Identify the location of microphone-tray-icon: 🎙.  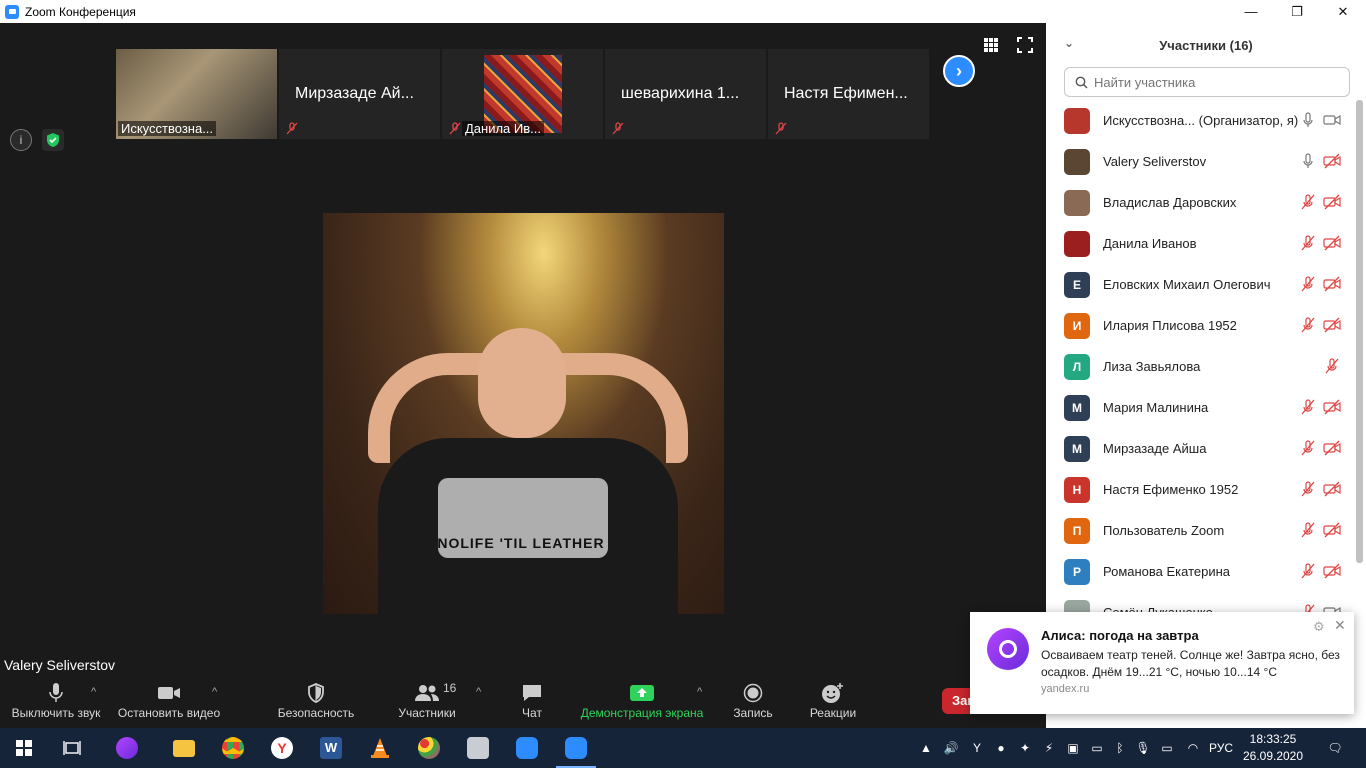
(1143, 748).